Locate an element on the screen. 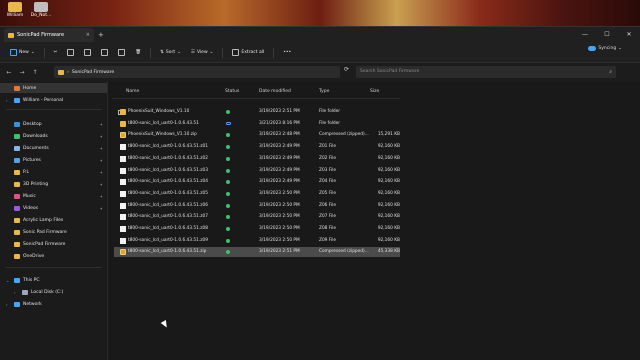 The height and width of the screenshot is (360, 640). sidebar-item-sonicpad-firmware: SonicPad Firmware is located at coordinates (53, 244).